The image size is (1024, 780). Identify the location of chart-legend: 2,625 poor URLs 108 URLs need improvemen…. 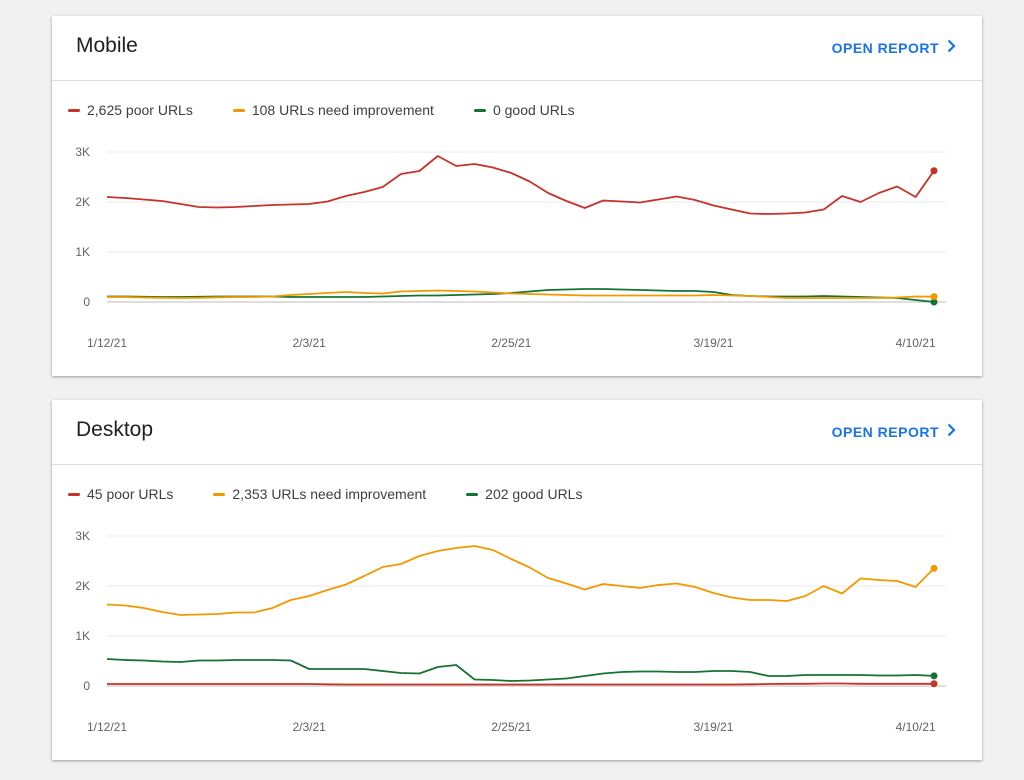
(341, 110).